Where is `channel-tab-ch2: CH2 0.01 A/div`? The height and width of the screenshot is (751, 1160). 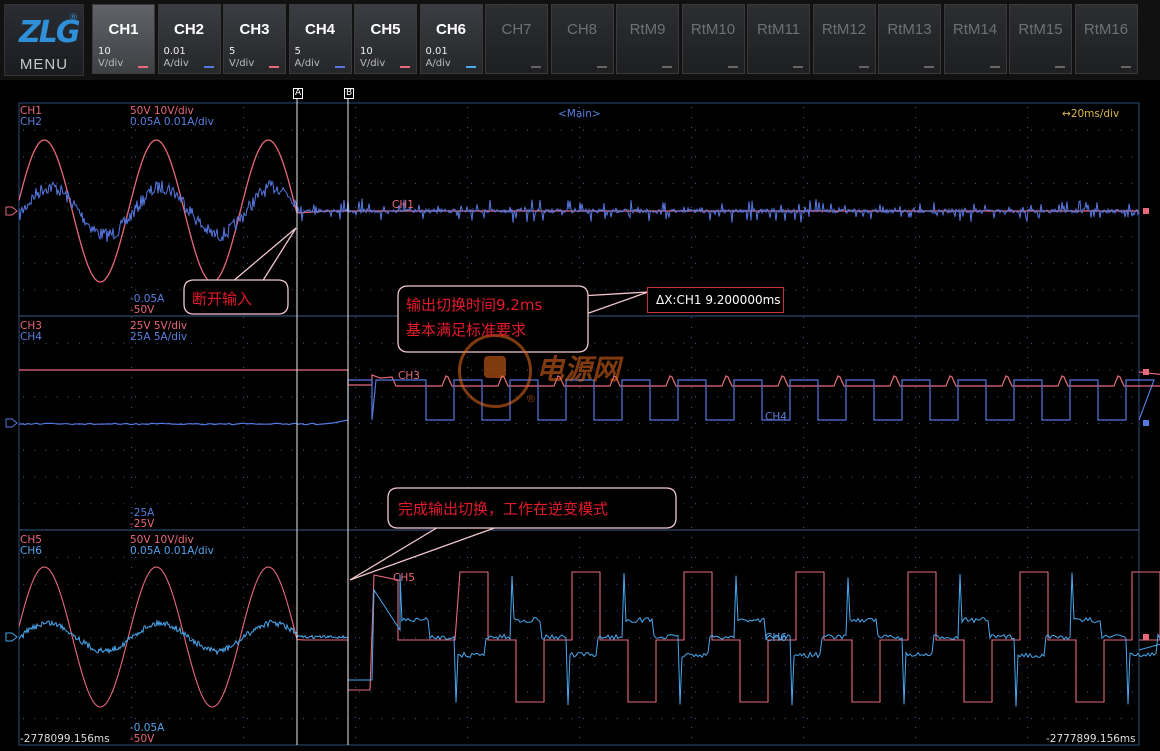 channel-tab-ch2: CH2 0.01 A/div is located at coordinates (189, 39).